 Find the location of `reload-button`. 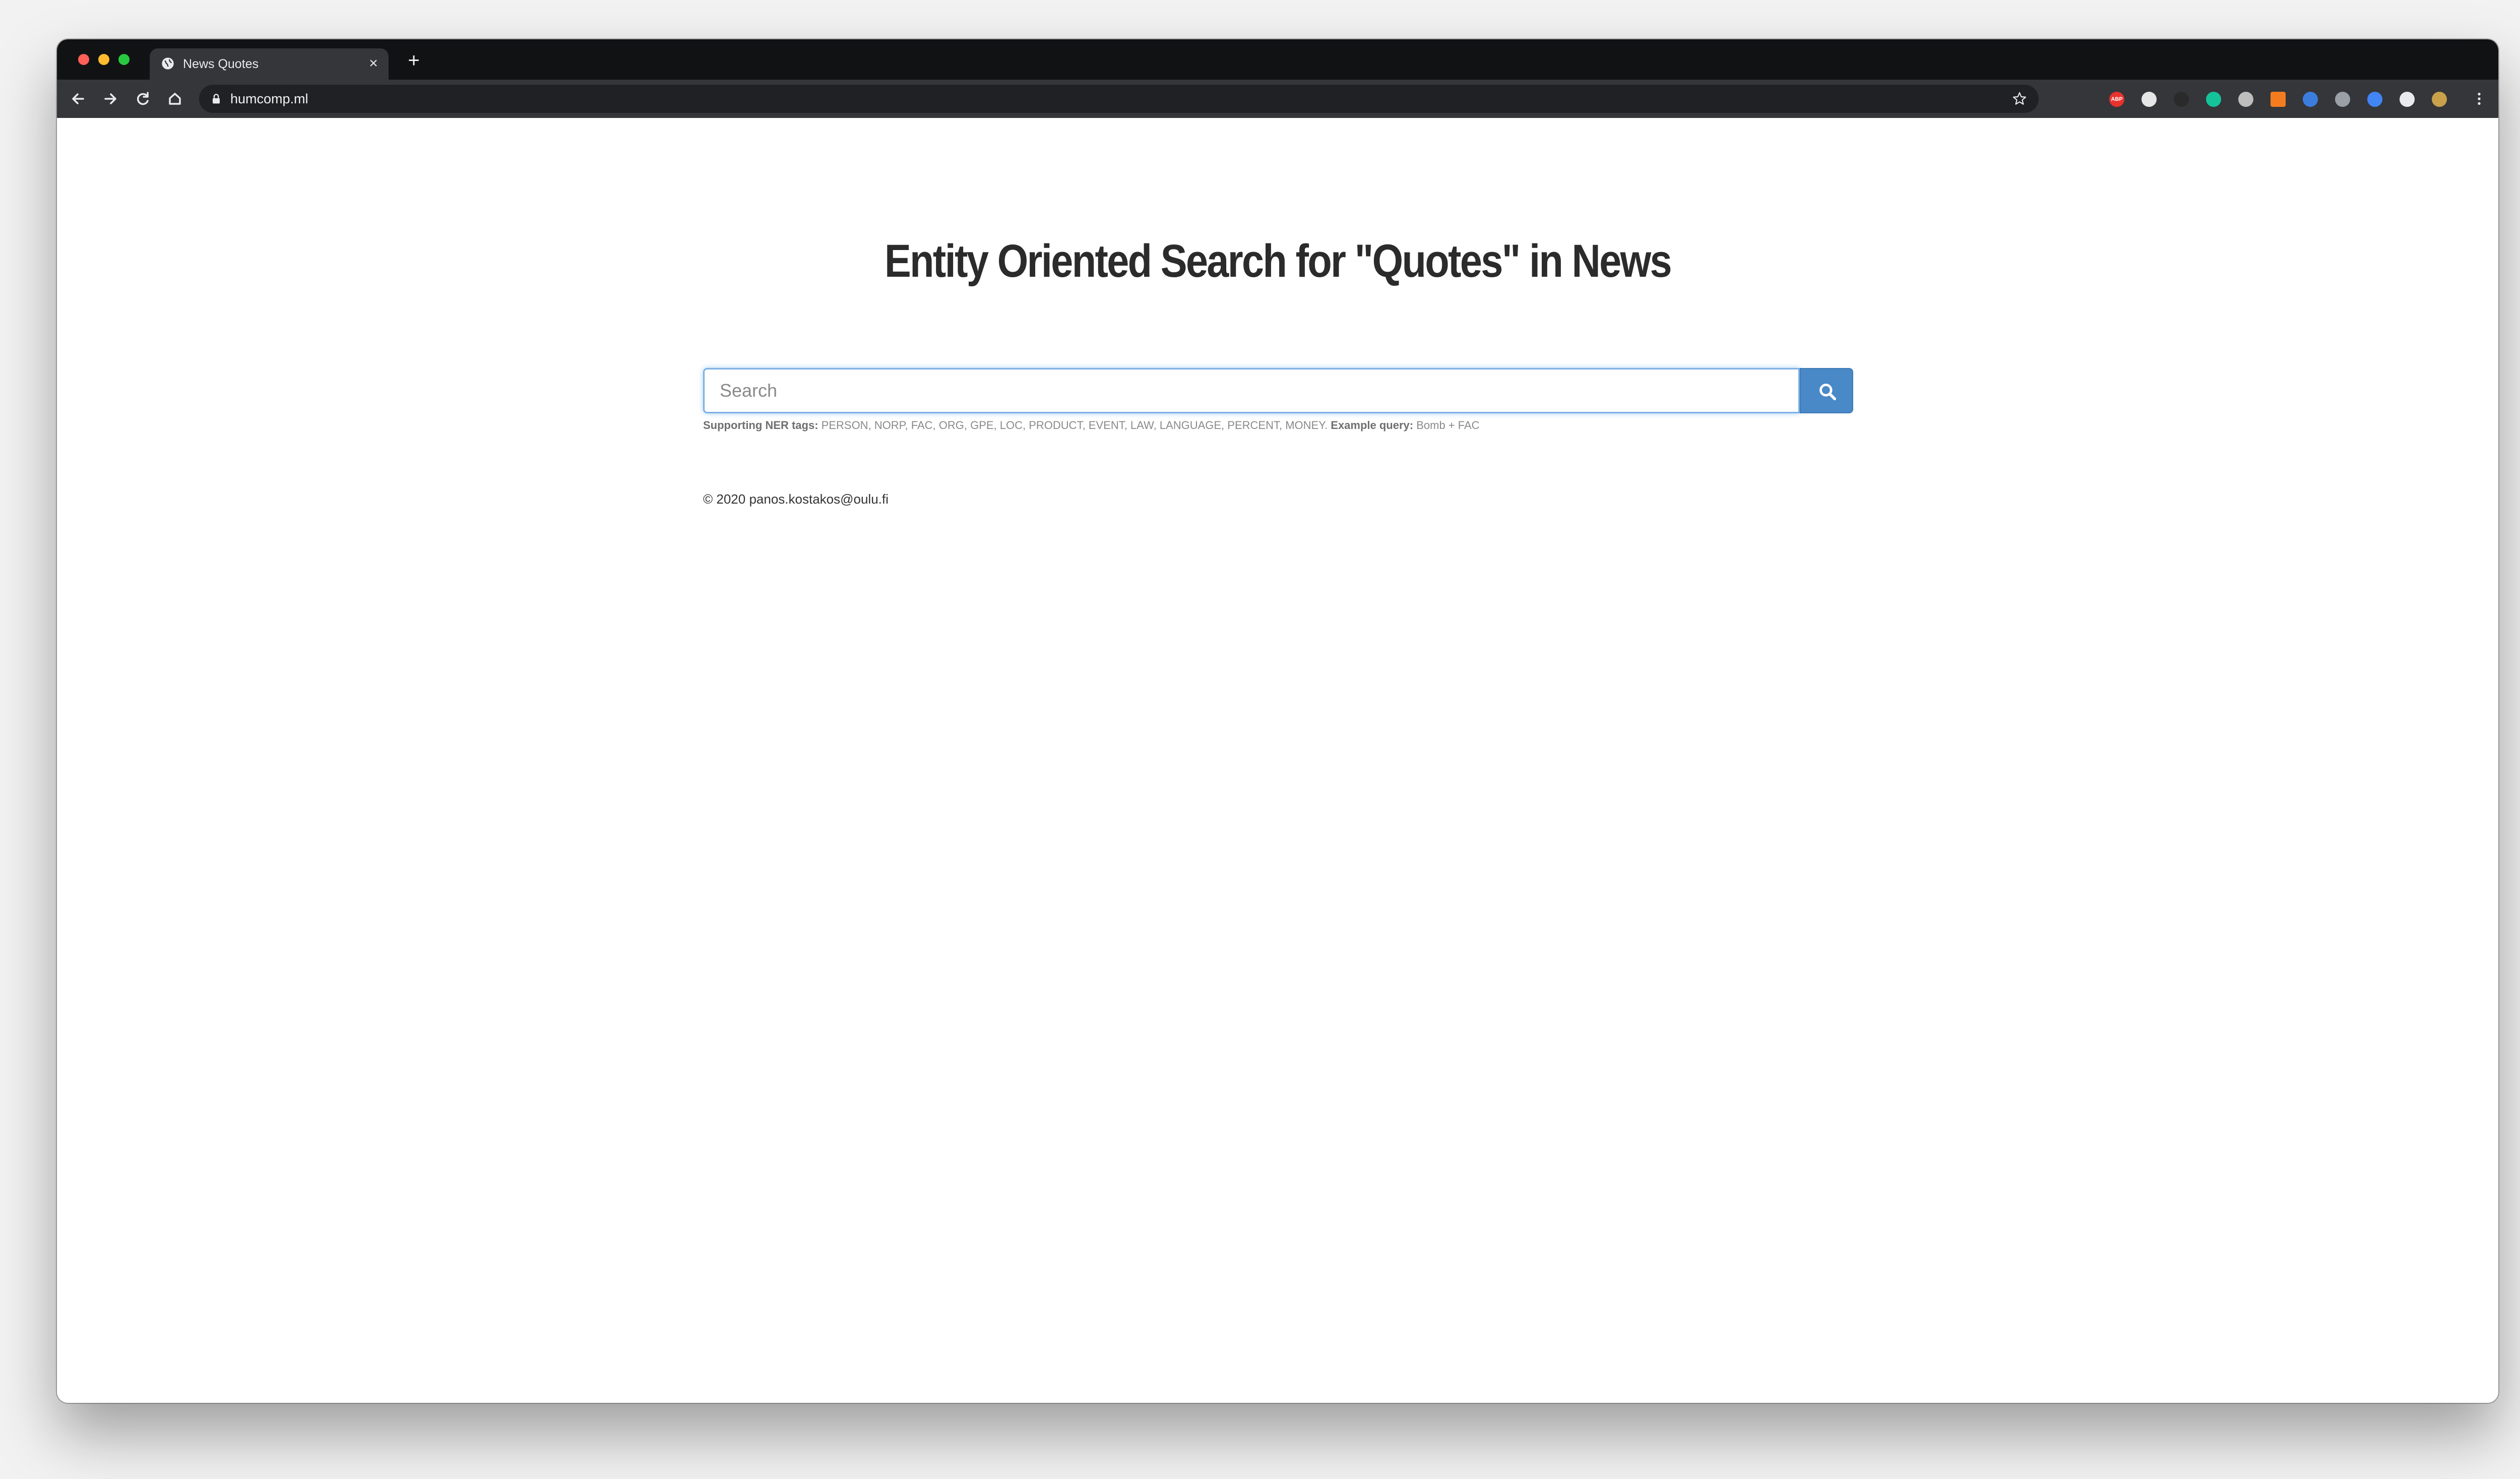

reload-button is located at coordinates (143, 99).